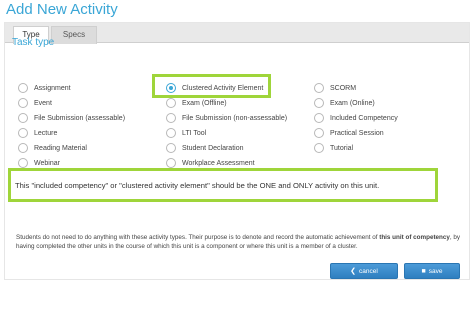 The width and height of the screenshot is (474, 311). I want to click on radio-option-student-declaration: Student Declaration, so click(204, 148).